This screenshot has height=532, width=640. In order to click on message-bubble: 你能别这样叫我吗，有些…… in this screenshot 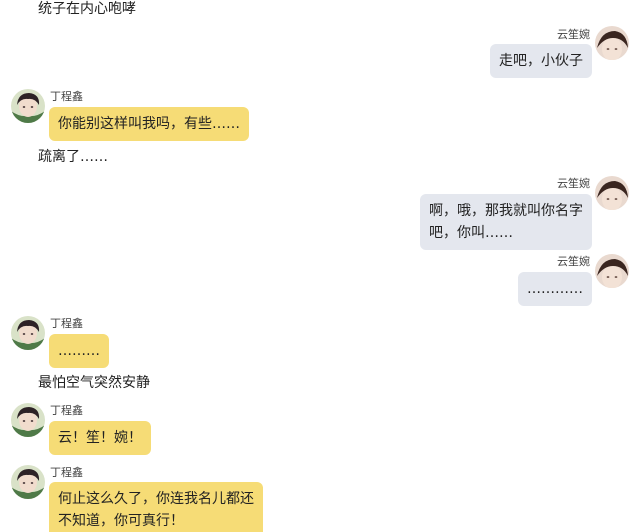, I will do `click(149, 124)`.